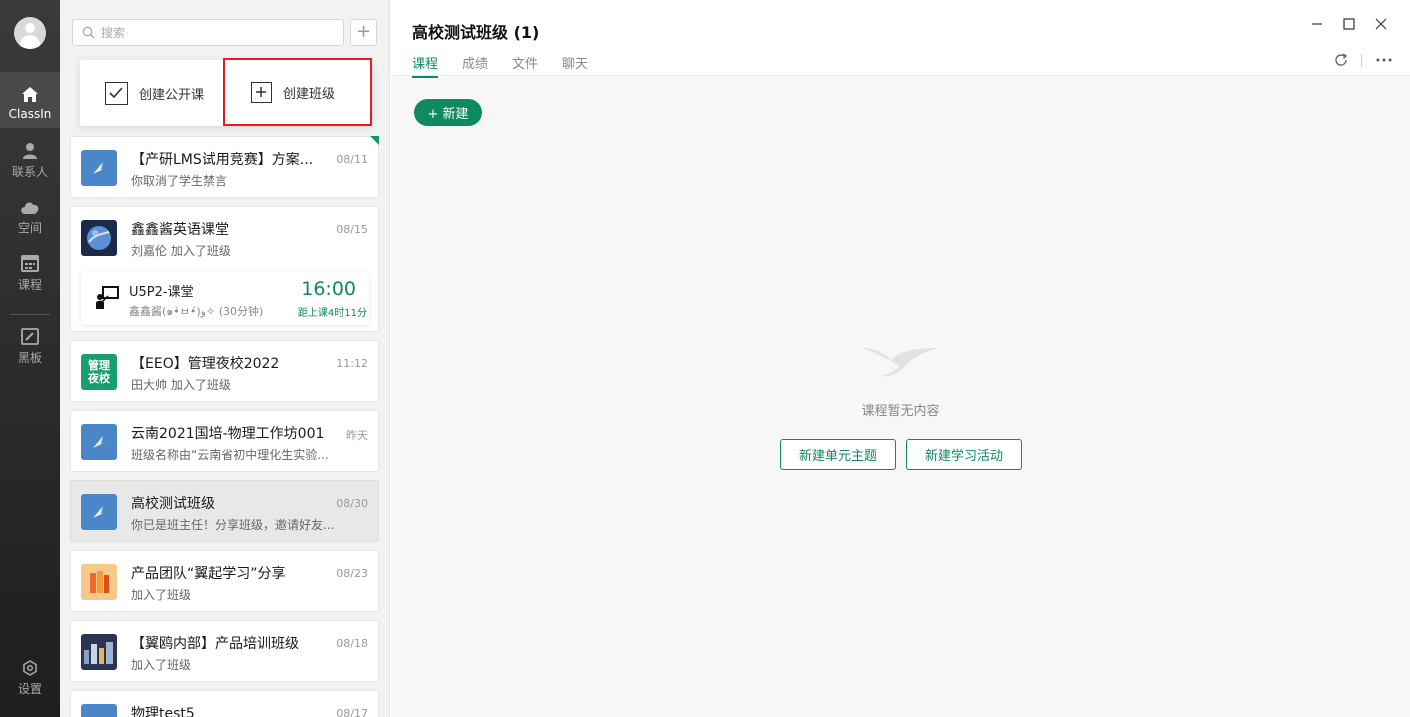  I want to click on conversation-item: 【产研LMS试用竞赛】方案... 08/11 你取消了学生禁言, so click(224, 167).